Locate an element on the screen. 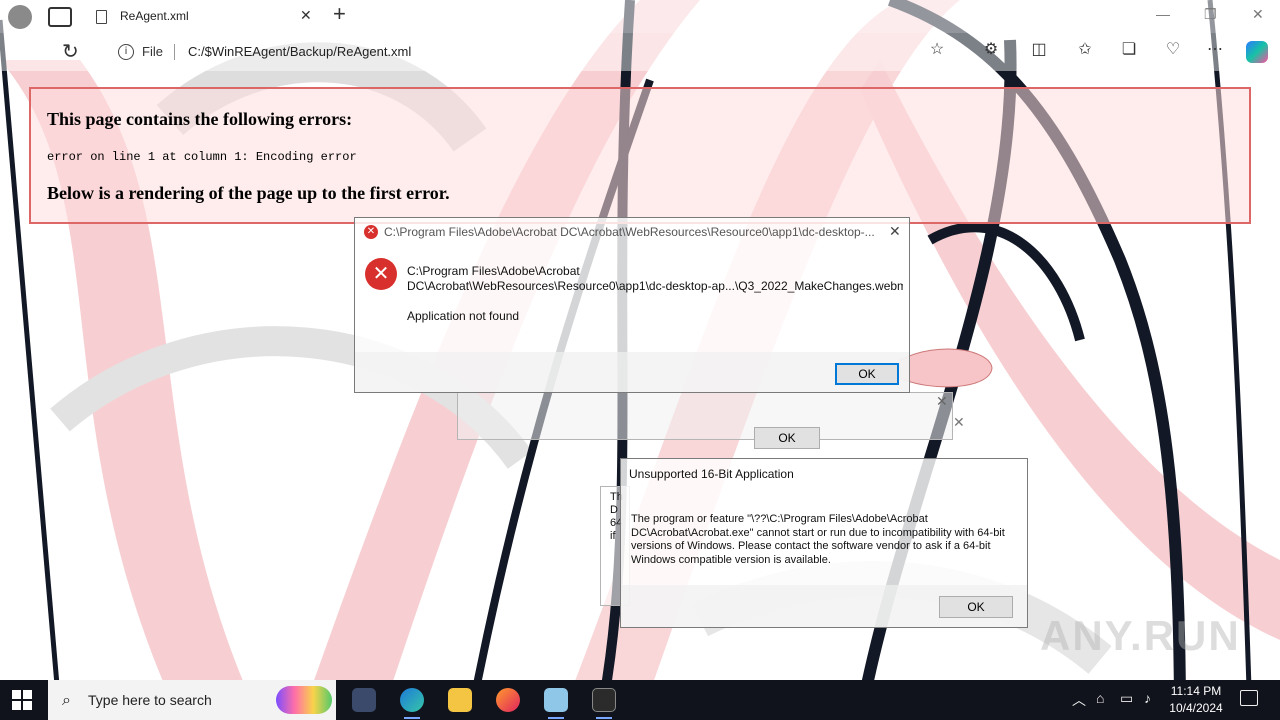 This screenshot has width=1280, height=720. notification-icon is located at coordinates (1249, 698).